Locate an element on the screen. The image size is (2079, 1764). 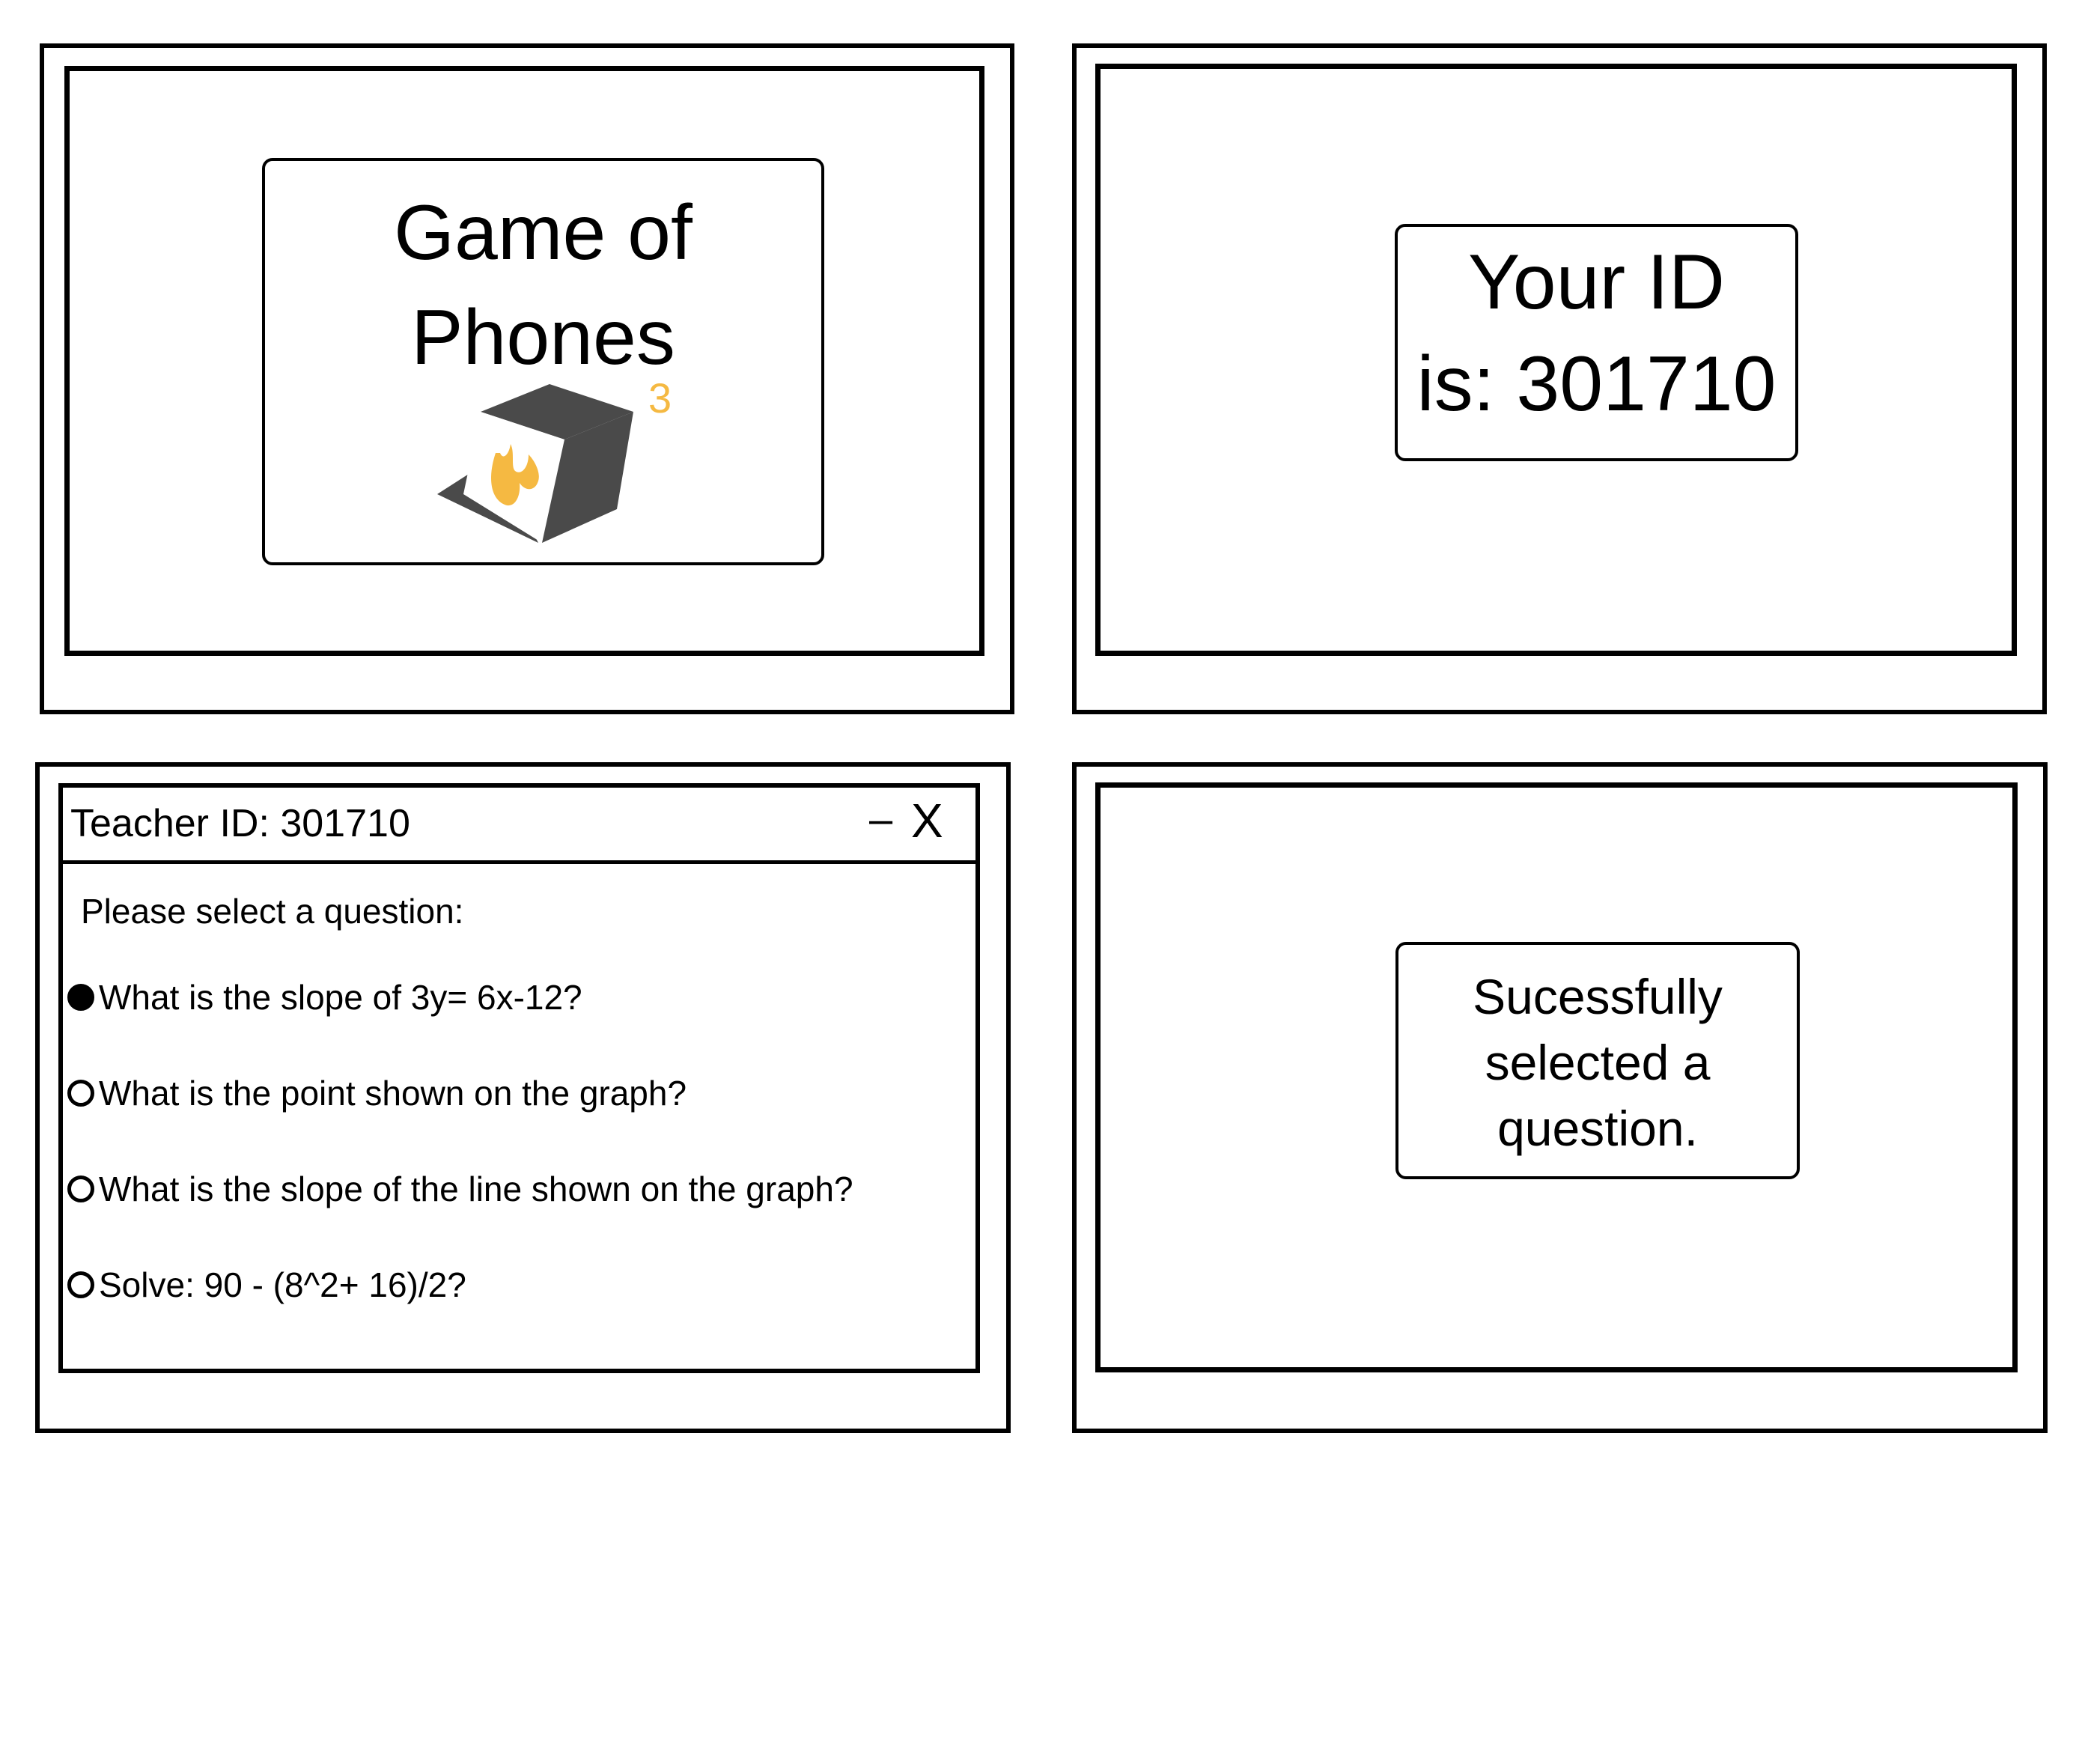
cube-logo-icon: 3 is located at coordinates (554, 458).